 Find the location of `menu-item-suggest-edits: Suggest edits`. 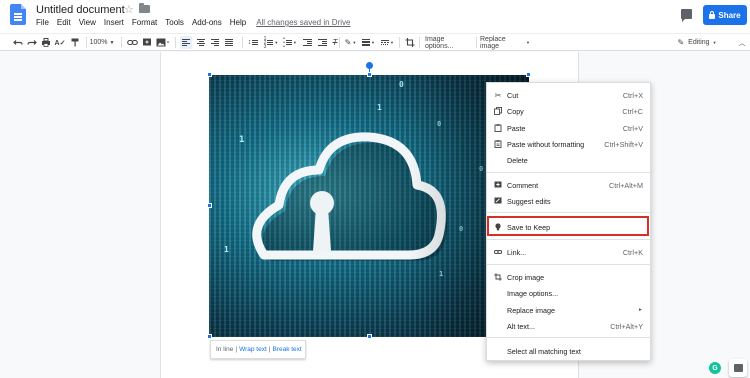

menu-item-suggest-edits: Suggest edits is located at coordinates (569, 201).